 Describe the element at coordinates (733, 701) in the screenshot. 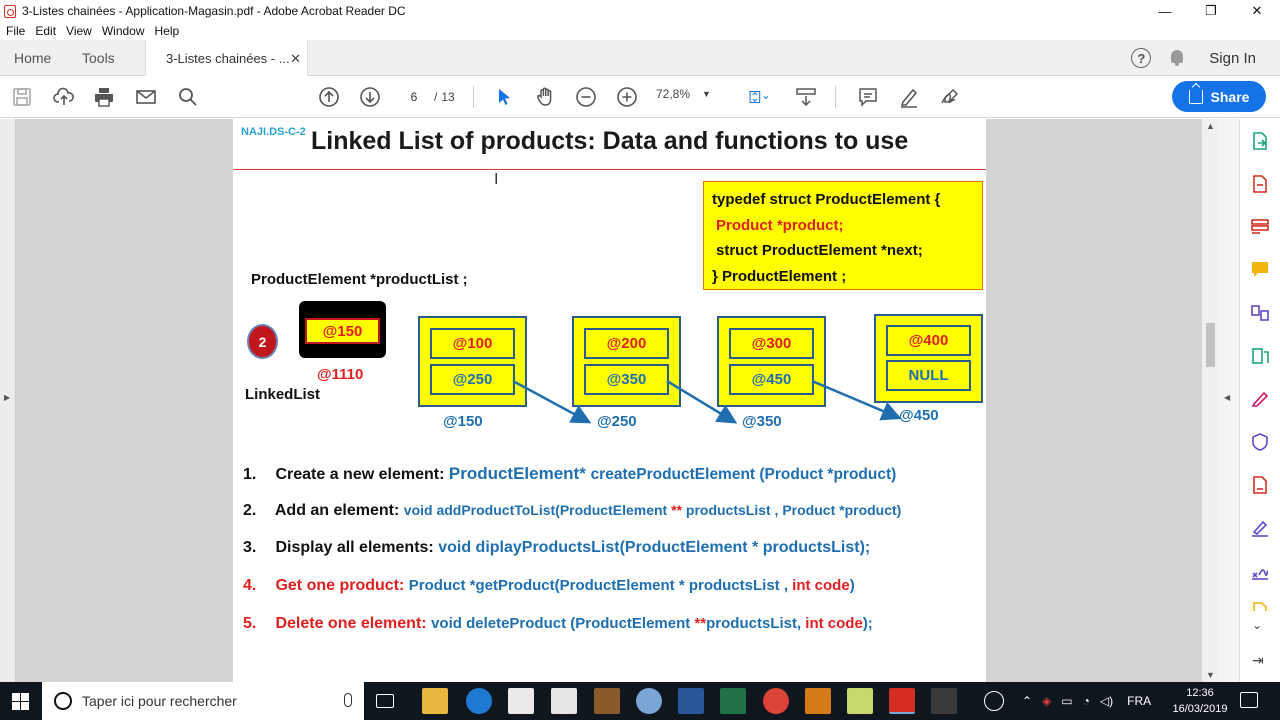

I see `excel-icon` at that location.